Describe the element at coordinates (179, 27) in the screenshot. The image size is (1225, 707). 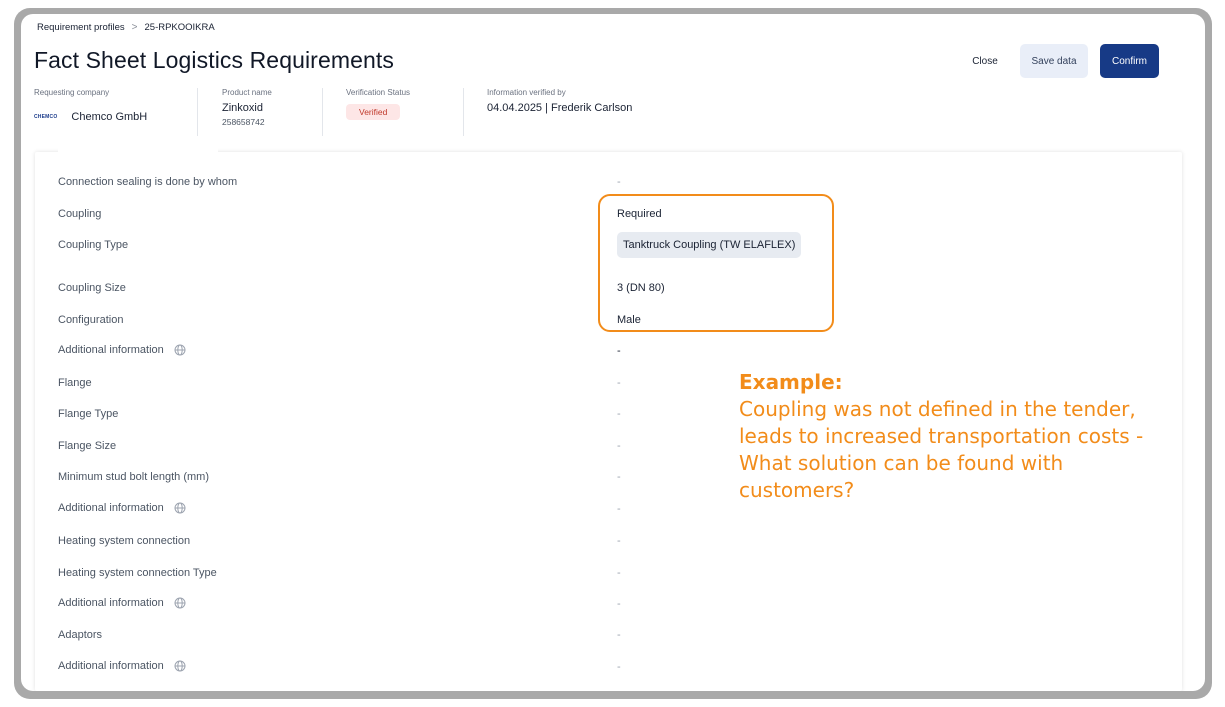
I see `breadcrumb-current: 25-RPKOOIKRA` at that location.